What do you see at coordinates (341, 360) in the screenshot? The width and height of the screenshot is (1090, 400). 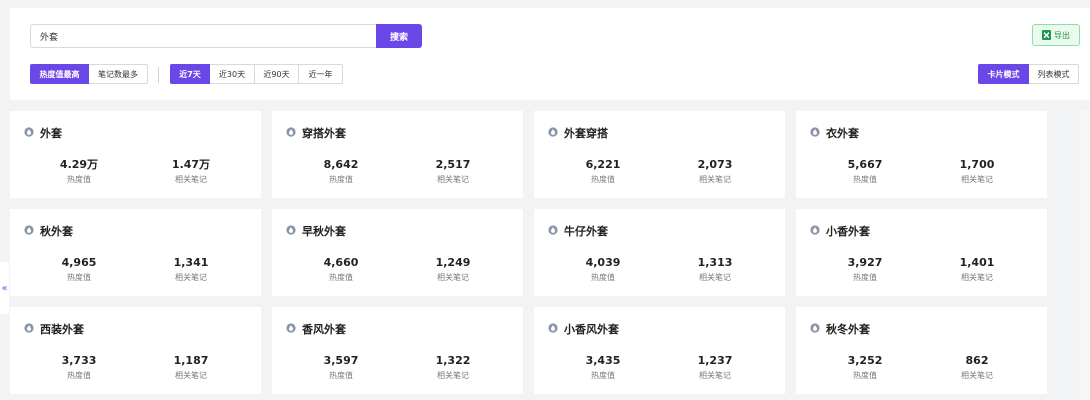 I see `heat-value: 3,597` at bounding box center [341, 360].